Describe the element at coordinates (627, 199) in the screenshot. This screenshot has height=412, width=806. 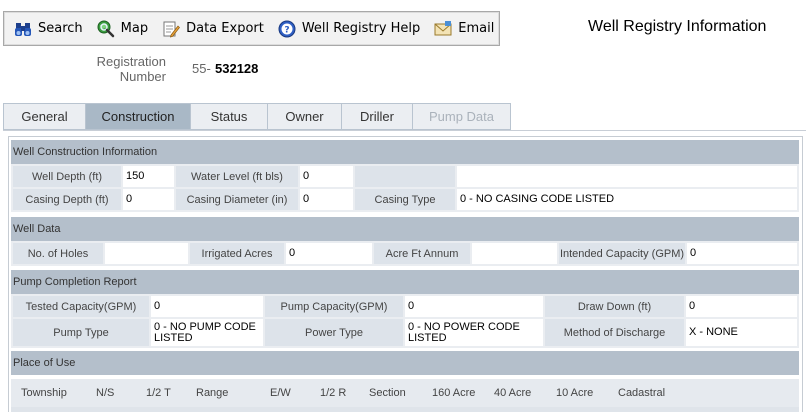
I see `casing-type-value: 0 - NO CASING CODE LISTED` at that location.